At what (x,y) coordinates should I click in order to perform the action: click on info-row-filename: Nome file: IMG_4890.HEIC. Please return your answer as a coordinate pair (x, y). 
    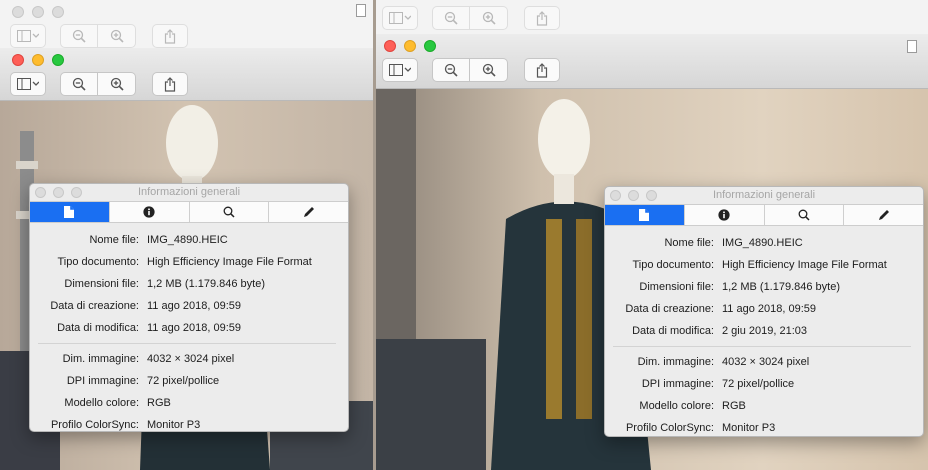
    Looking at the image, I should click on (764, 243).